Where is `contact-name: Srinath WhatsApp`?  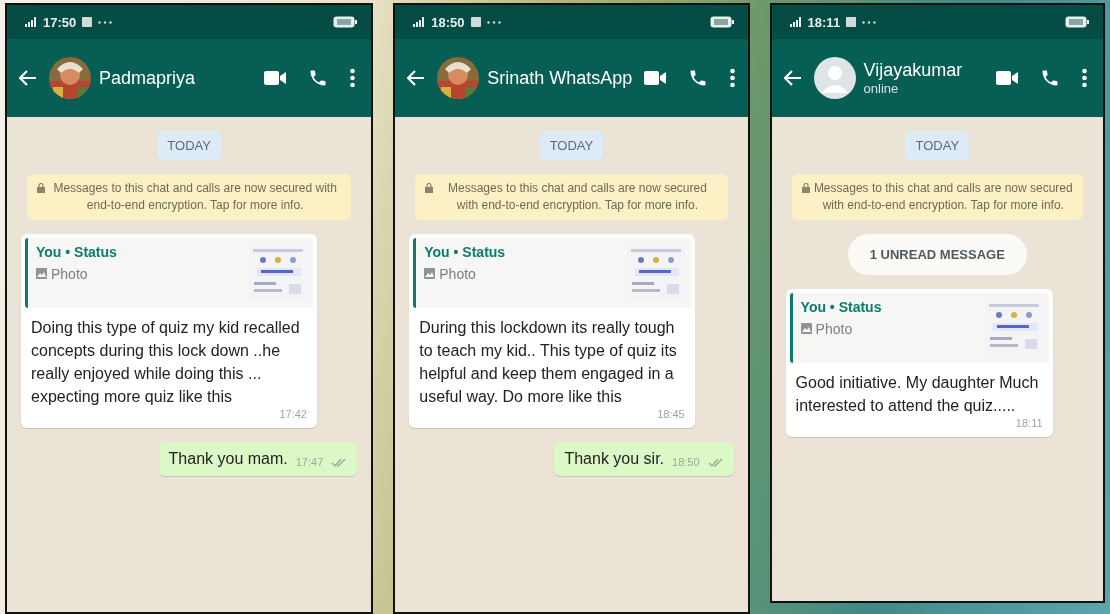
contact-name: Srinath WhatsApp is located at coordinates (560, 78).